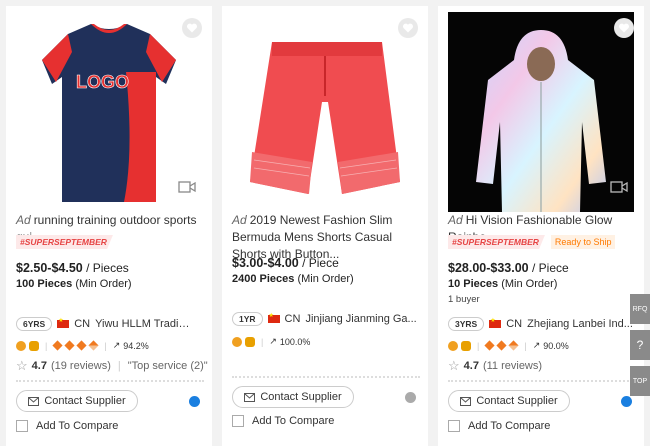 The image size is (650, 446). Describe the element at coordinates (508, 268) in the screenshot. I see `price: $28.00-$33.00 / Piece` at that location.